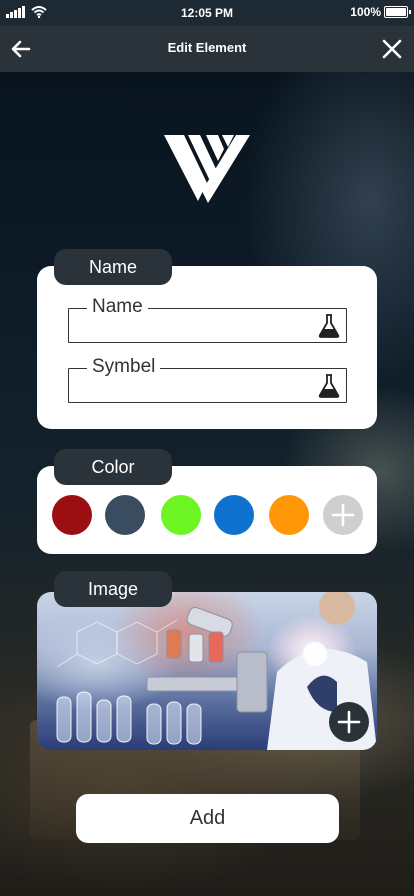  I want to click on close-button, so click(392, 49).